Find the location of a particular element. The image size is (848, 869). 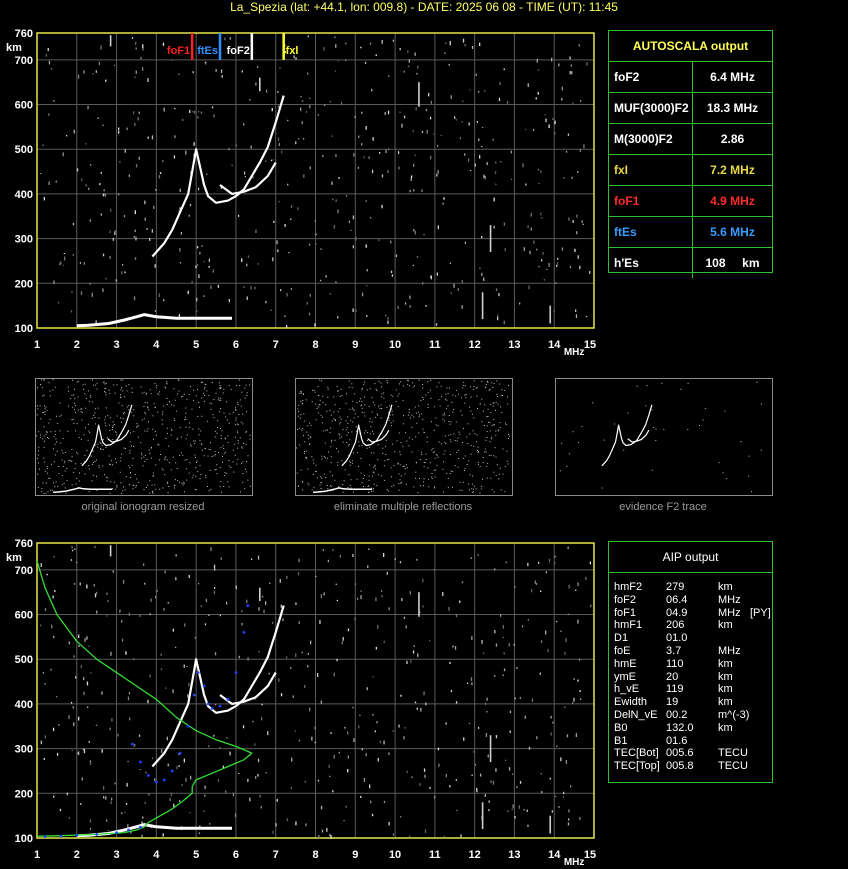

y-tick-label: 600 is located at coordinates (24, 106).